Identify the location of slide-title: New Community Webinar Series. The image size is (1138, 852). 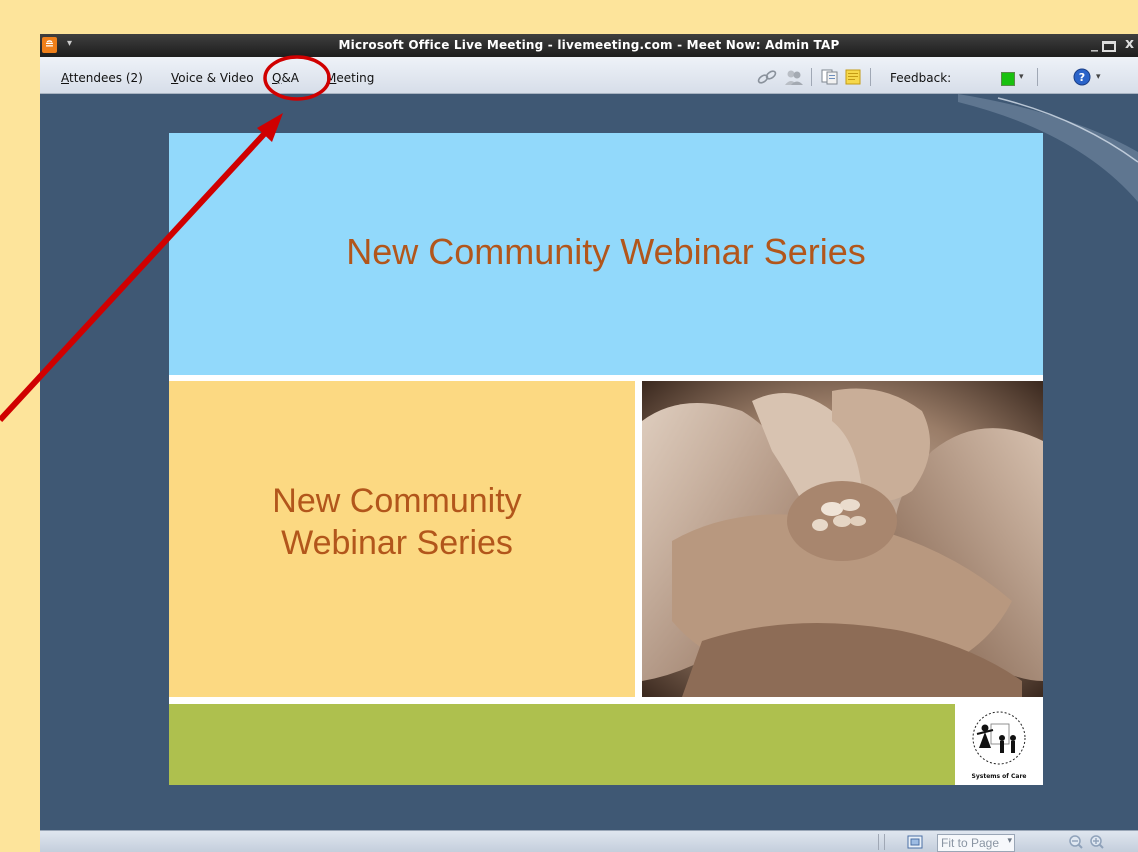
(606, 251).